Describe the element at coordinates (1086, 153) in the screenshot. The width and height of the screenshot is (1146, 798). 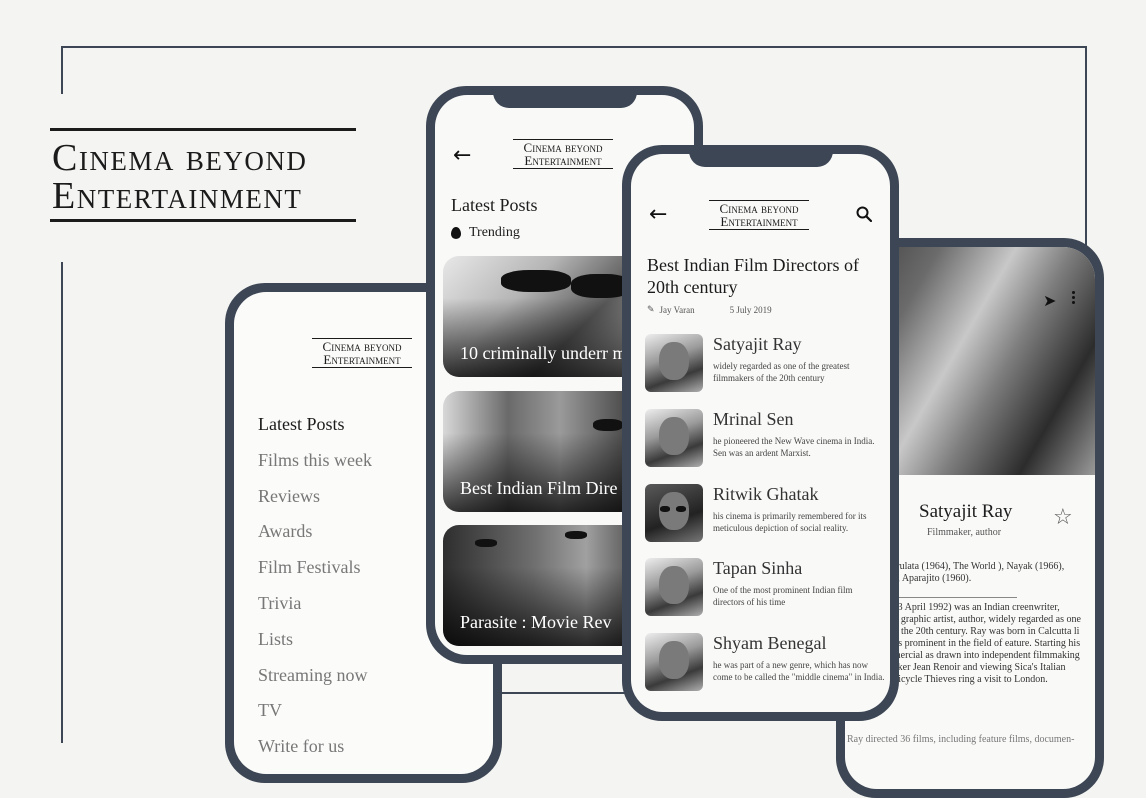
I see `frame-line-right` at that location.